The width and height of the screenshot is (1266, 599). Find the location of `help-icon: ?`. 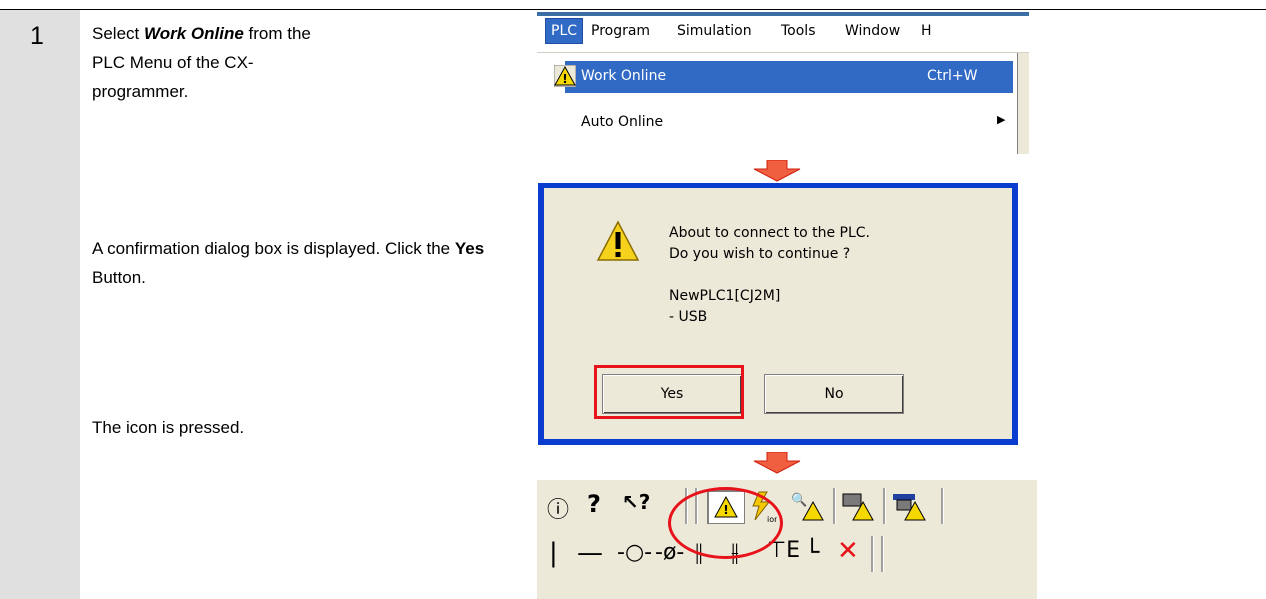

help-icon: ? is located at coordinates (594, 504).